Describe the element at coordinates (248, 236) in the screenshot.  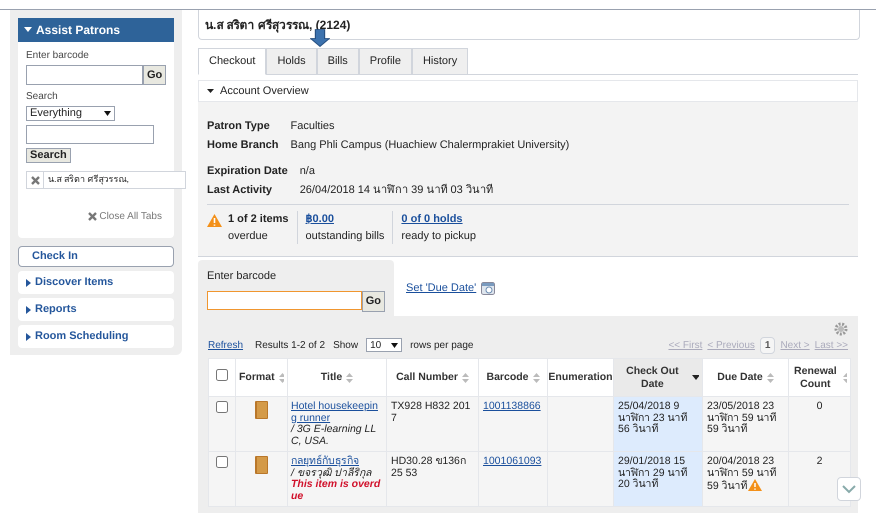
I see `summary-caption: overdue` at that location.